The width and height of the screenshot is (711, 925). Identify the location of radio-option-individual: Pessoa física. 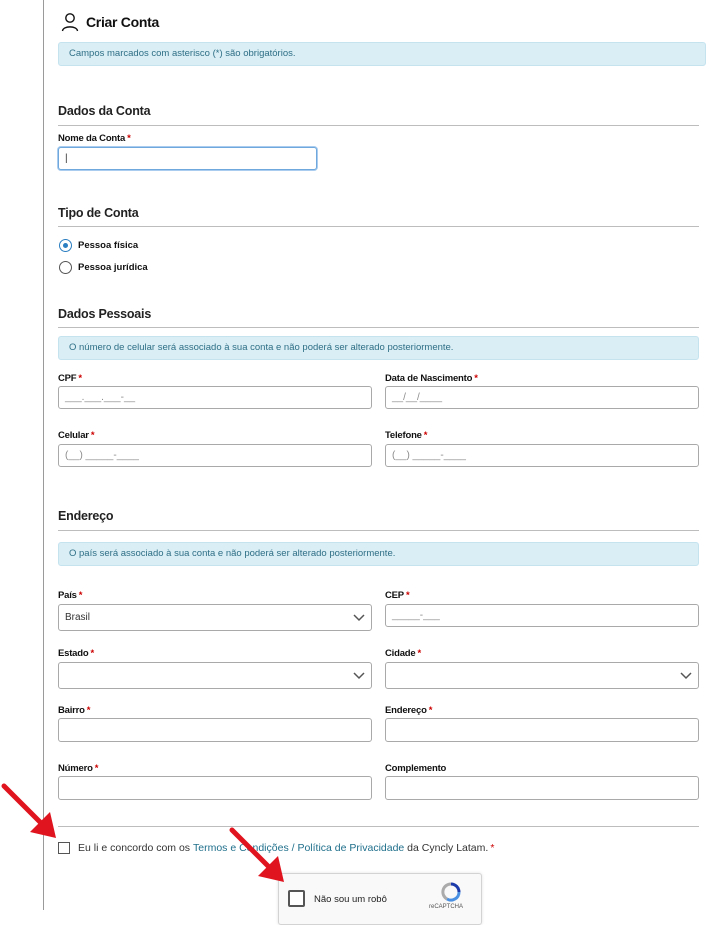
(98, 245).